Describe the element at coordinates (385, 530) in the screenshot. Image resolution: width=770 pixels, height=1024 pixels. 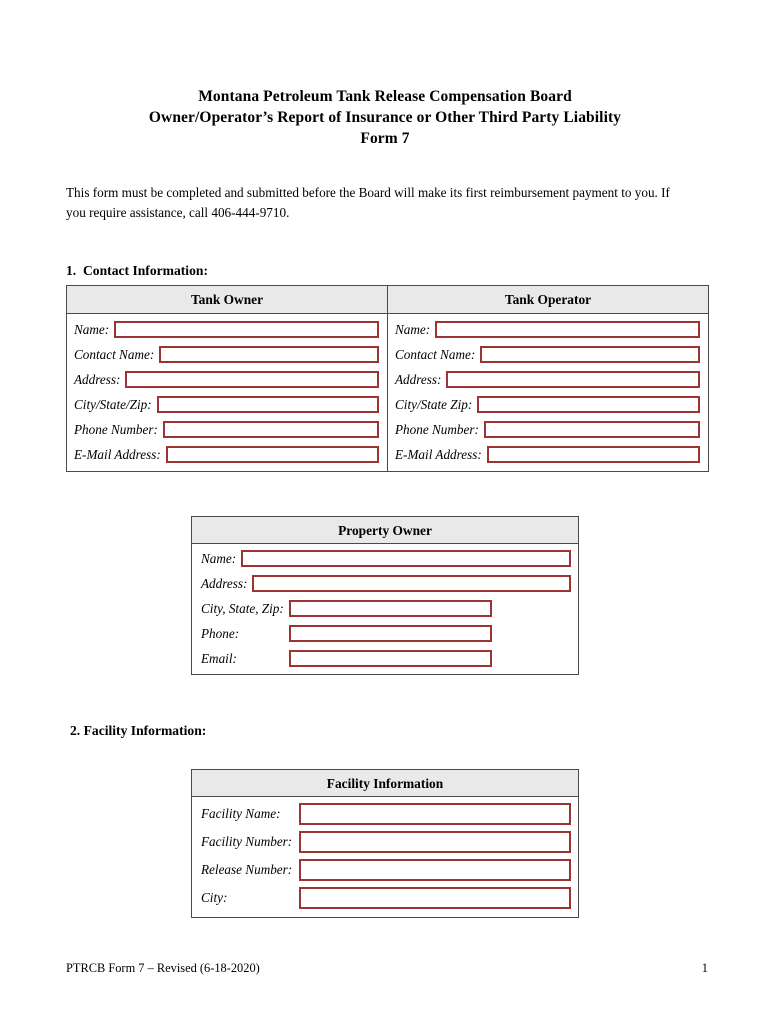
I see `property-owner-header: Property Owner` at that location.